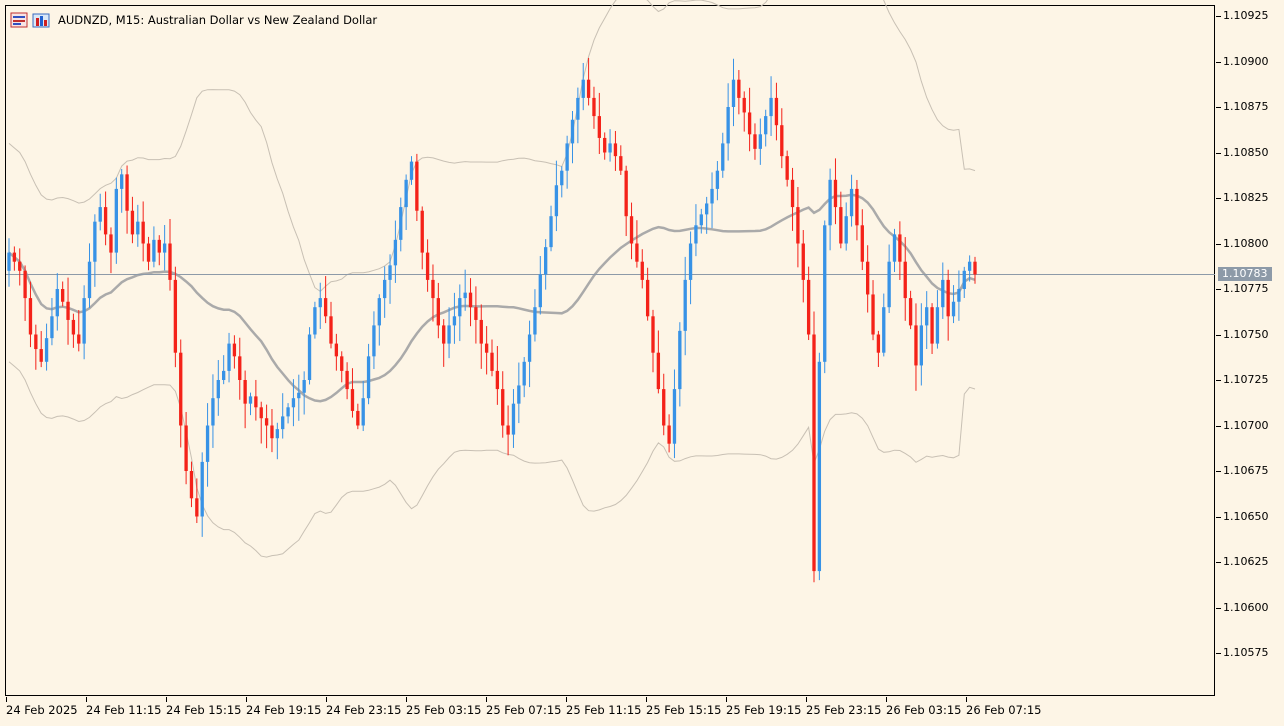  Describe the element at coordinates (1004, 710) in the screenshot. I see `time-label: 26 Feb 07:15` at that location.